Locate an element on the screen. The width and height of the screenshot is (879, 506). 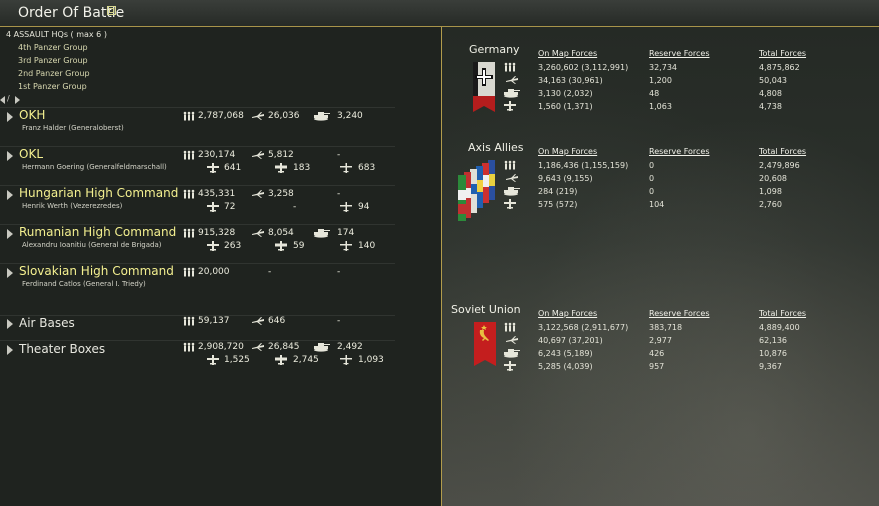
reserve-value: 426 is located at coordinates (657, 353).